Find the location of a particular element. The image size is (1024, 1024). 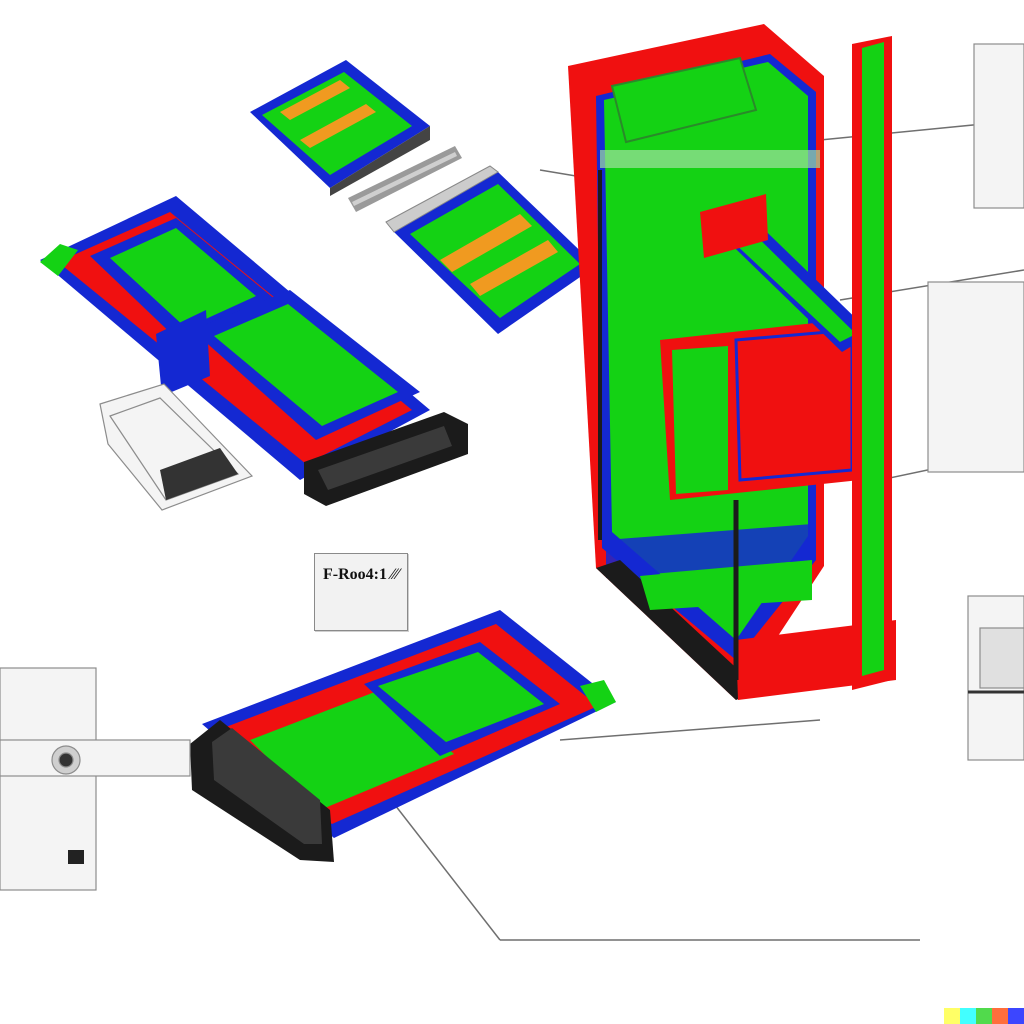

diagram-label: F-Roo4:1 ⁄⁄⁄ is located at coordinates (361, 592).